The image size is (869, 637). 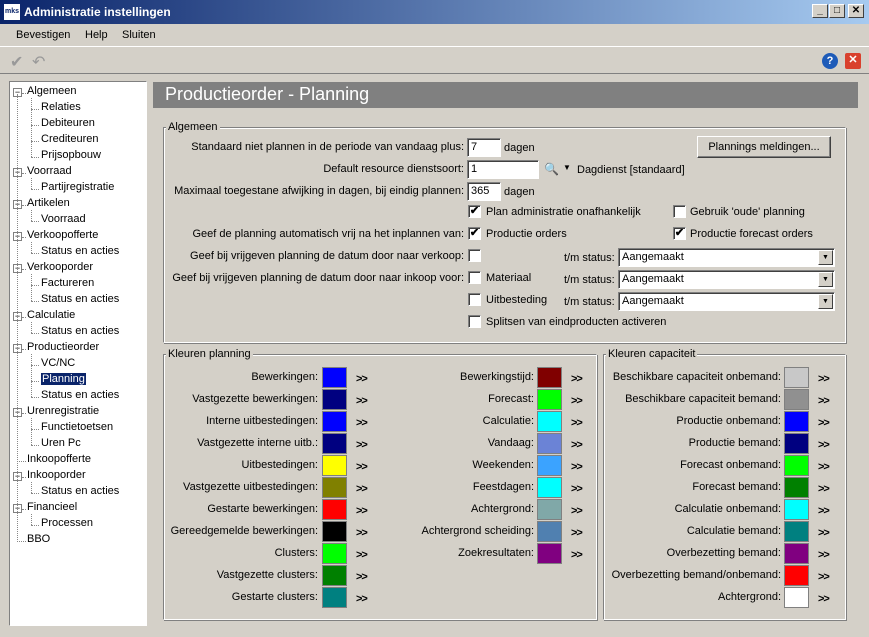 What do you see at coordinates (474, 233) in the screenshot?
I see `productie-orders-checkbox: ✔` at bounding box center [474, 233].